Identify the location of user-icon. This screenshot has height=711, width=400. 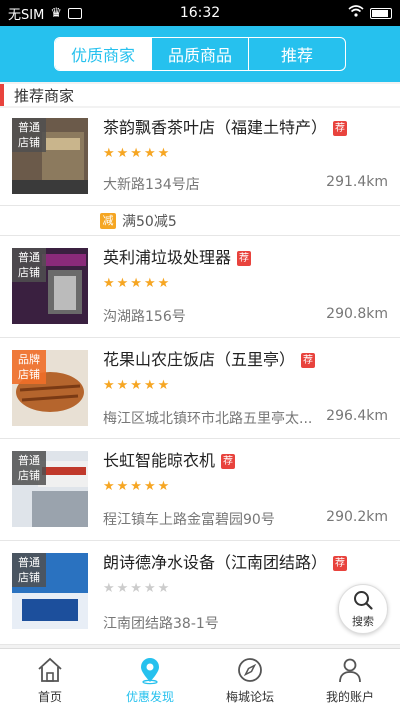
(350, 670).